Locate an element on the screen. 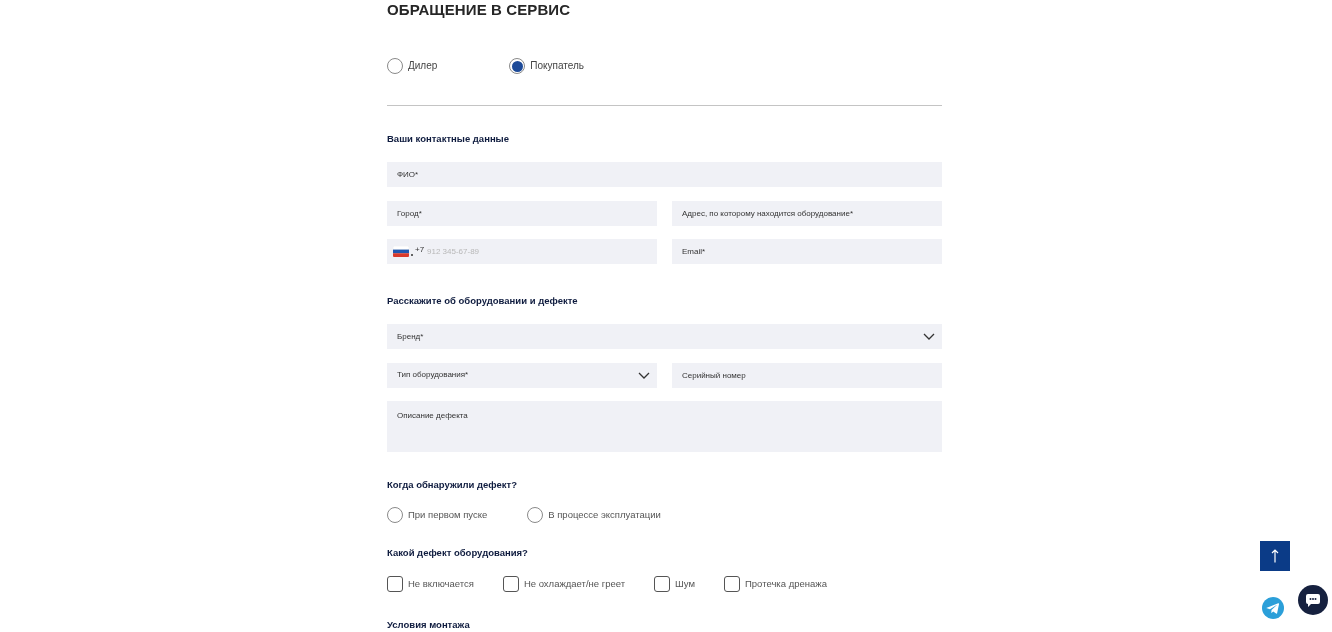 The height and width of the screenshot is (632, 1332). chat-button is located at coordinates (1313, 600).